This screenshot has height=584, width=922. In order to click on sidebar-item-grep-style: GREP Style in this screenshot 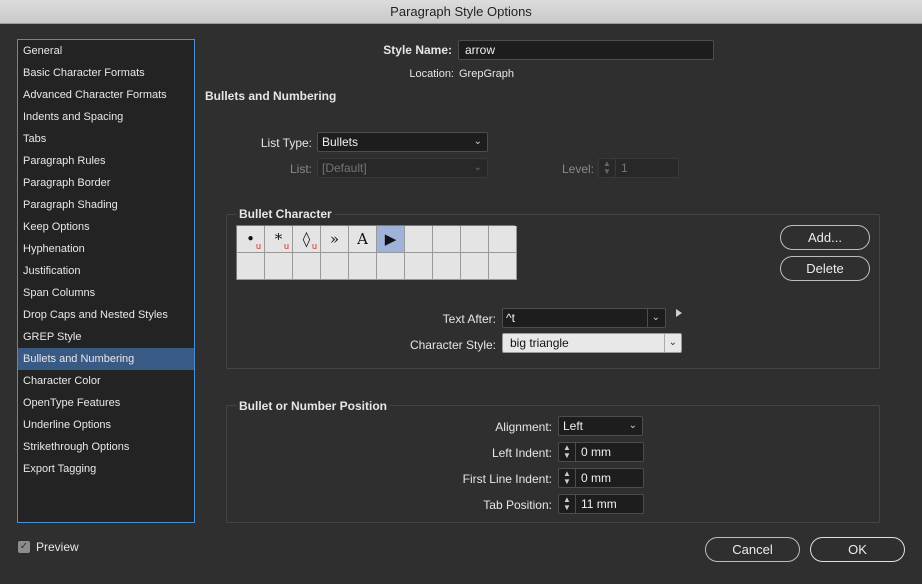, I will do `click(106, 337)`.